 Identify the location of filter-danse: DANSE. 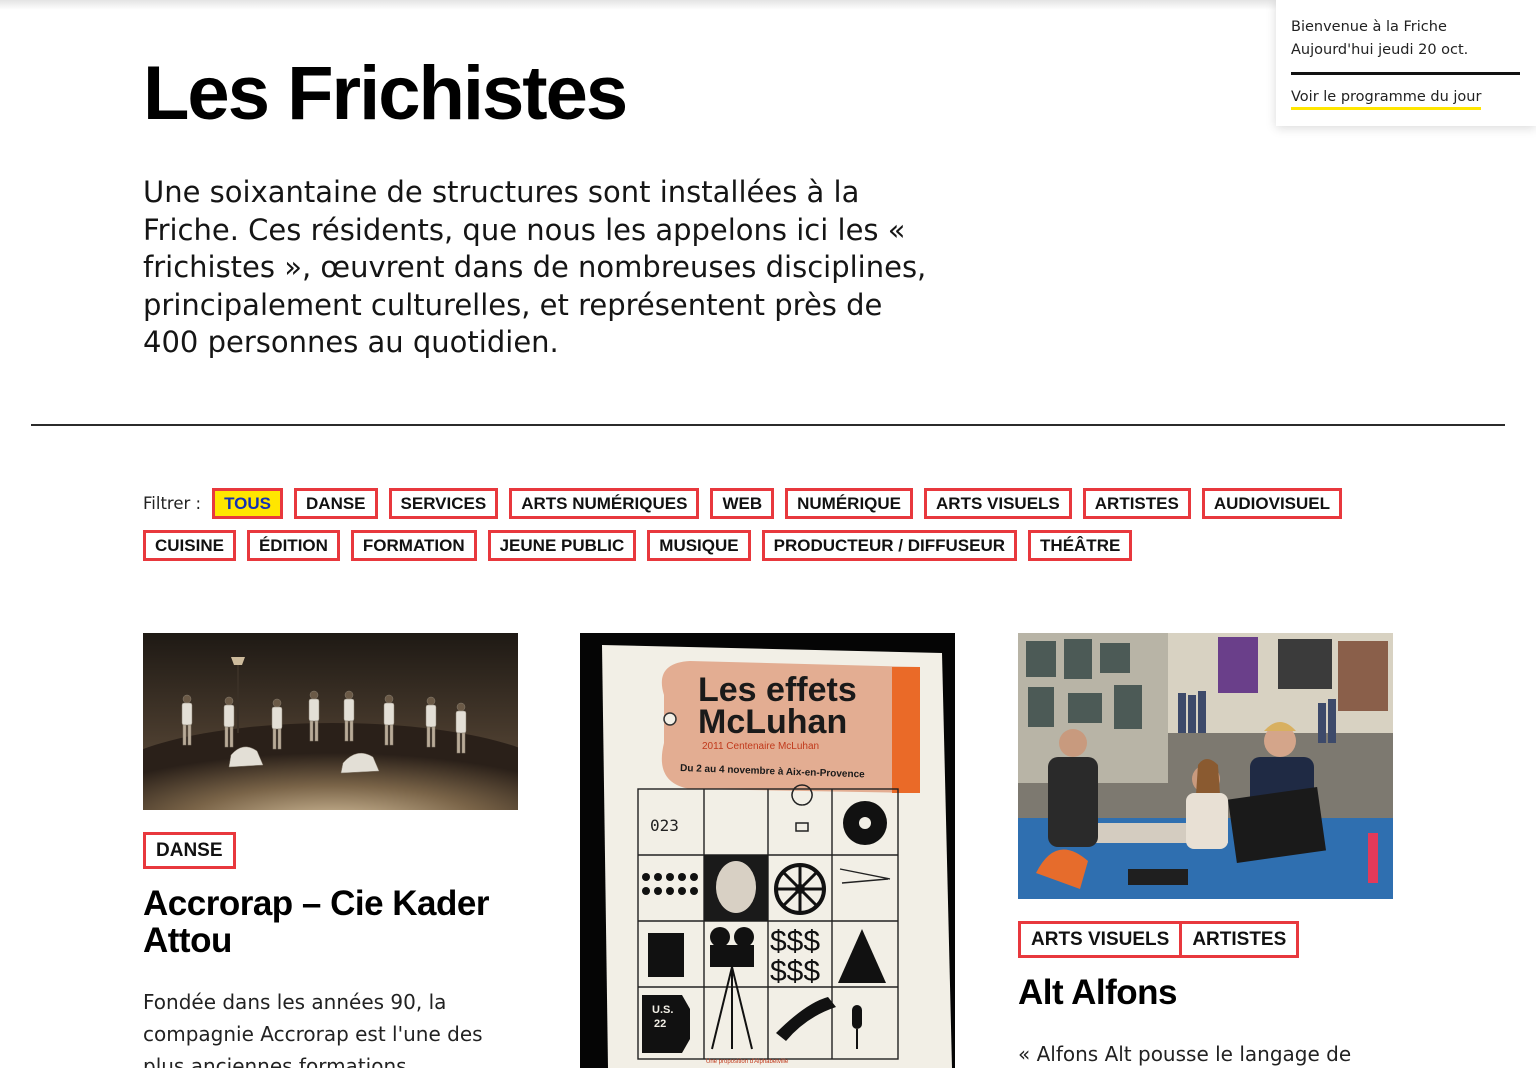
(336, 503).